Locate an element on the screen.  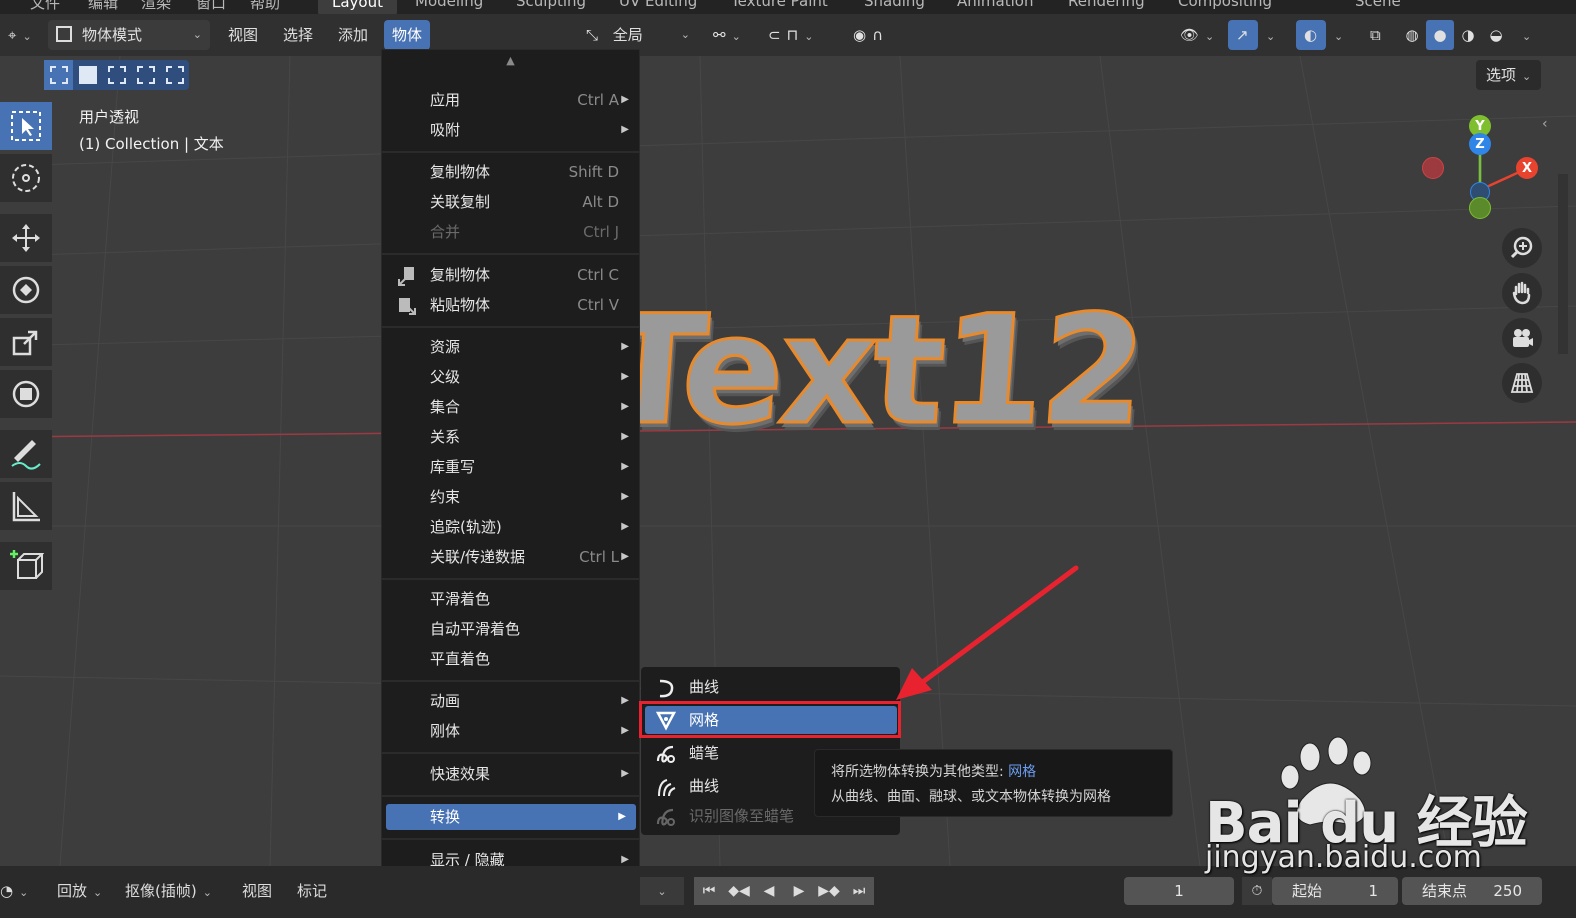
tab-compositing: Compositing is located at coordinates (1225, 5).